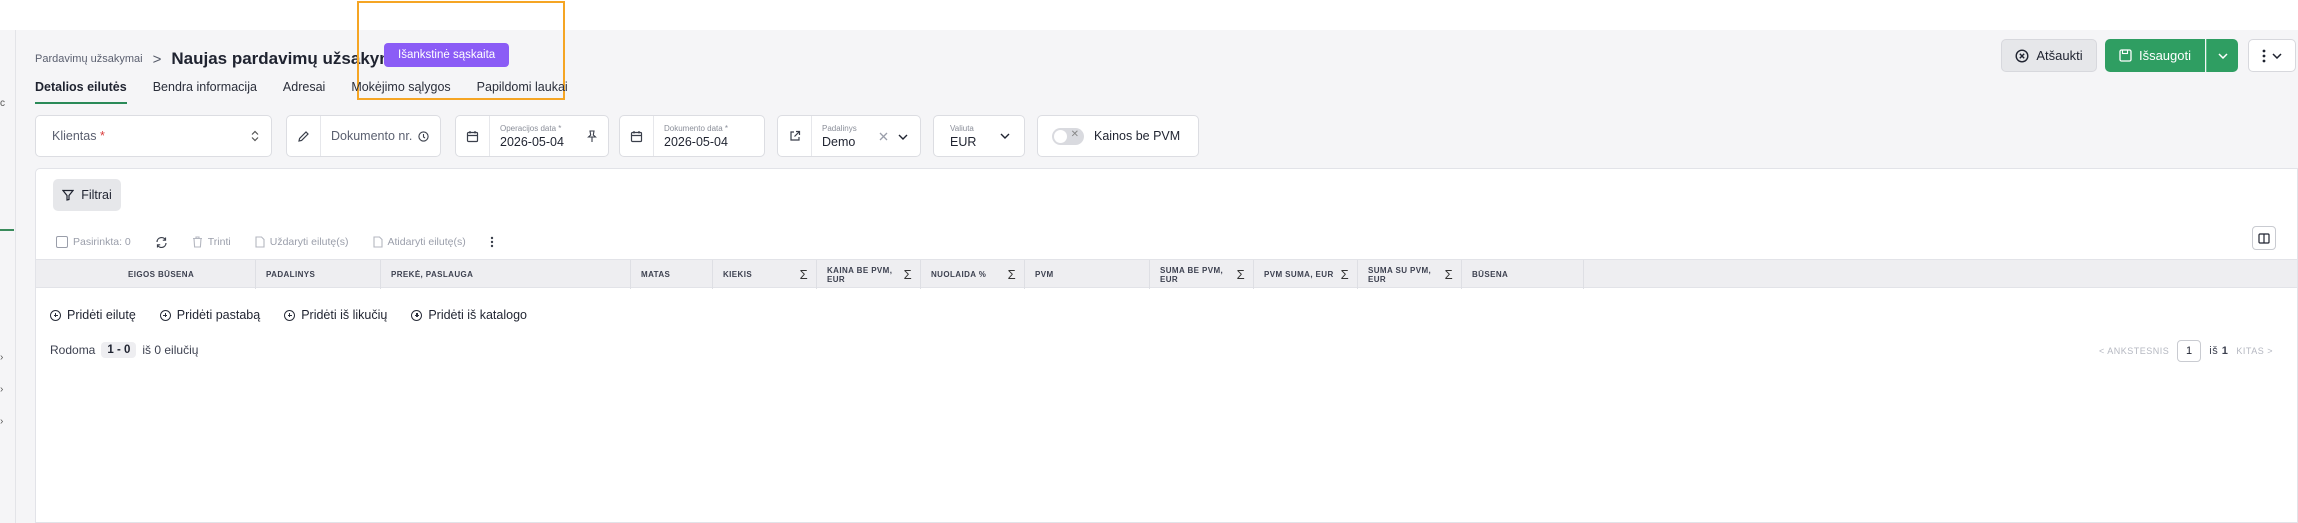 The height and width of the screenshot is (523, 2298). I want to click on prices-without-vat-toggle-field: ✕ Kainos be PVM, so click(1118, 136).